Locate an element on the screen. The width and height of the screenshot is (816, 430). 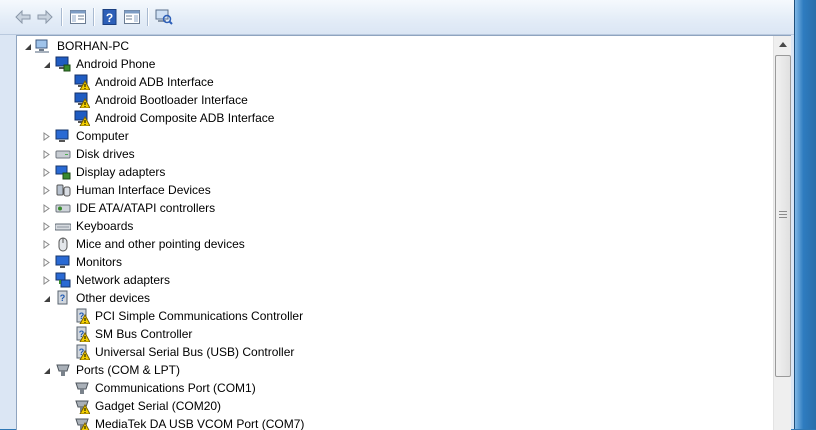
android-phone-icon is located at coordinates (63, 64).